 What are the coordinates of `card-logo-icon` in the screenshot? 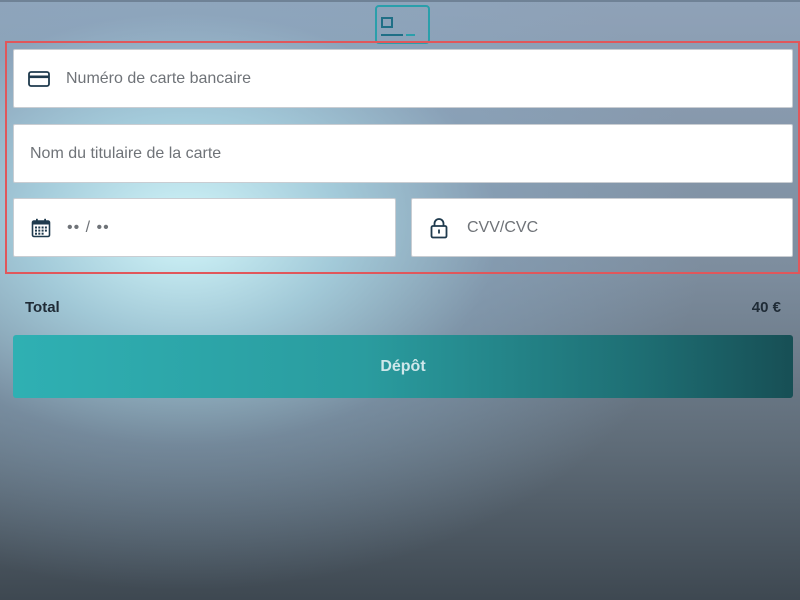 It's located at (402, 24).